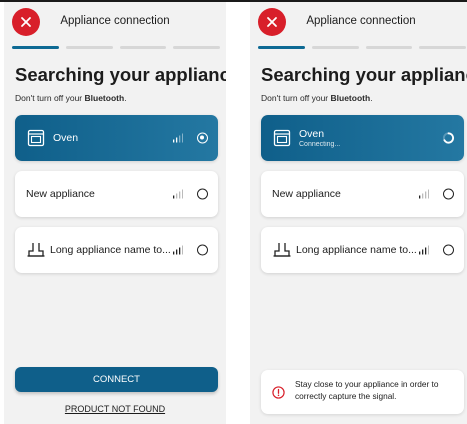 This screenshot has height=424, width=467. I want to click on product-not-found-link: PRODUCT NOT FOUND, so click(115, 409).